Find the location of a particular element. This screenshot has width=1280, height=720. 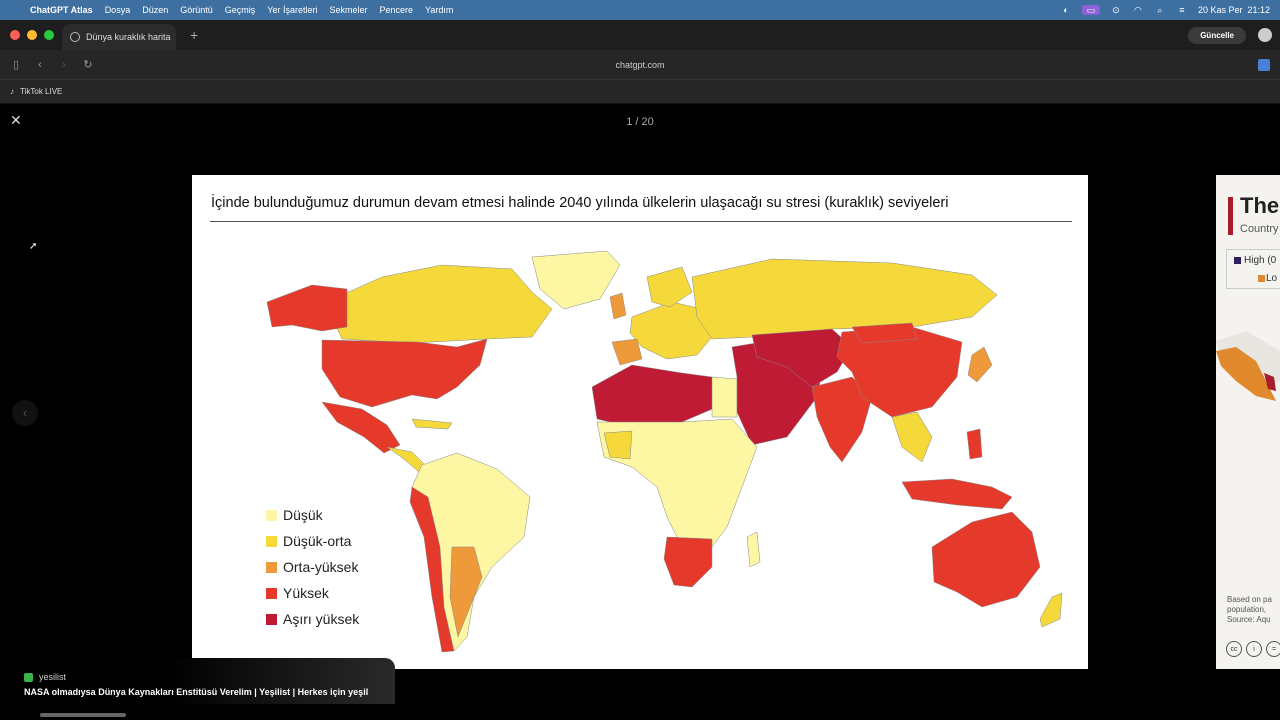

preview-title: The is located at coordinates (1260, 205).